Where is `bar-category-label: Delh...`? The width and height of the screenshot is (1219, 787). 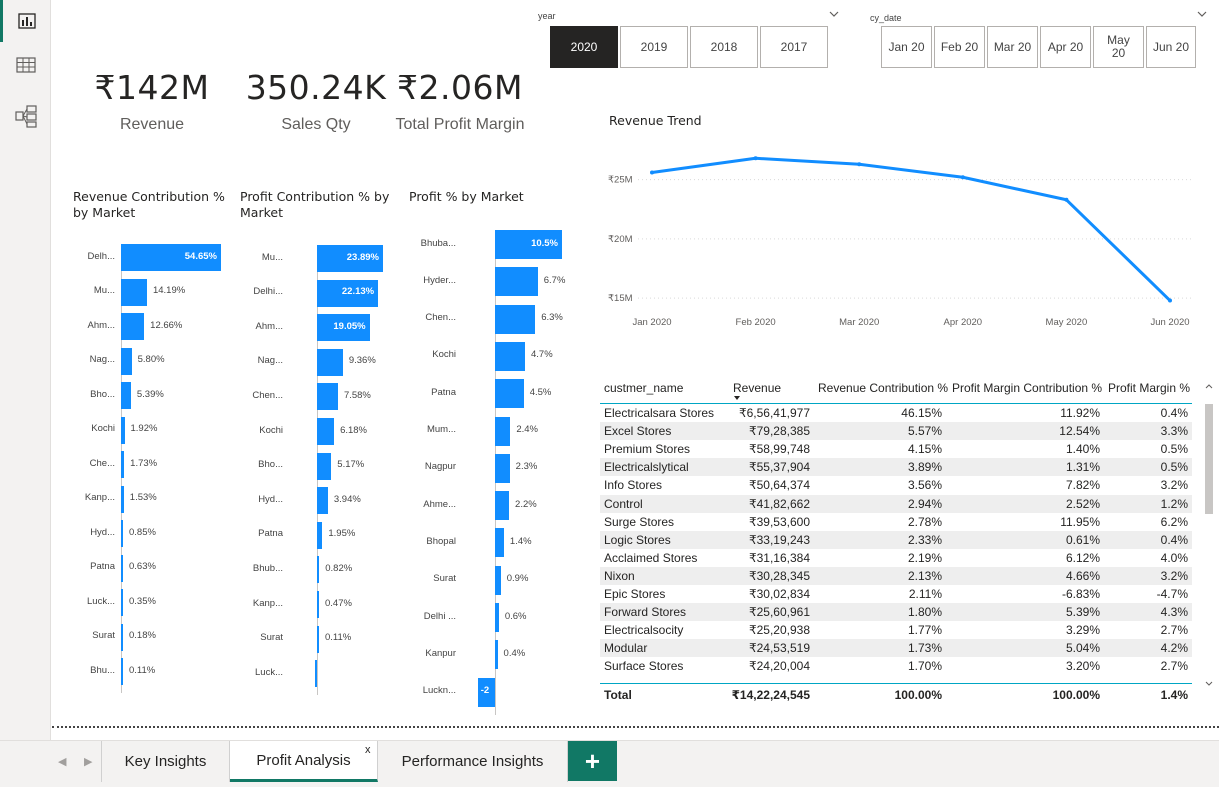 bar-category-label: Delh... is located at coordinates (101, 256).